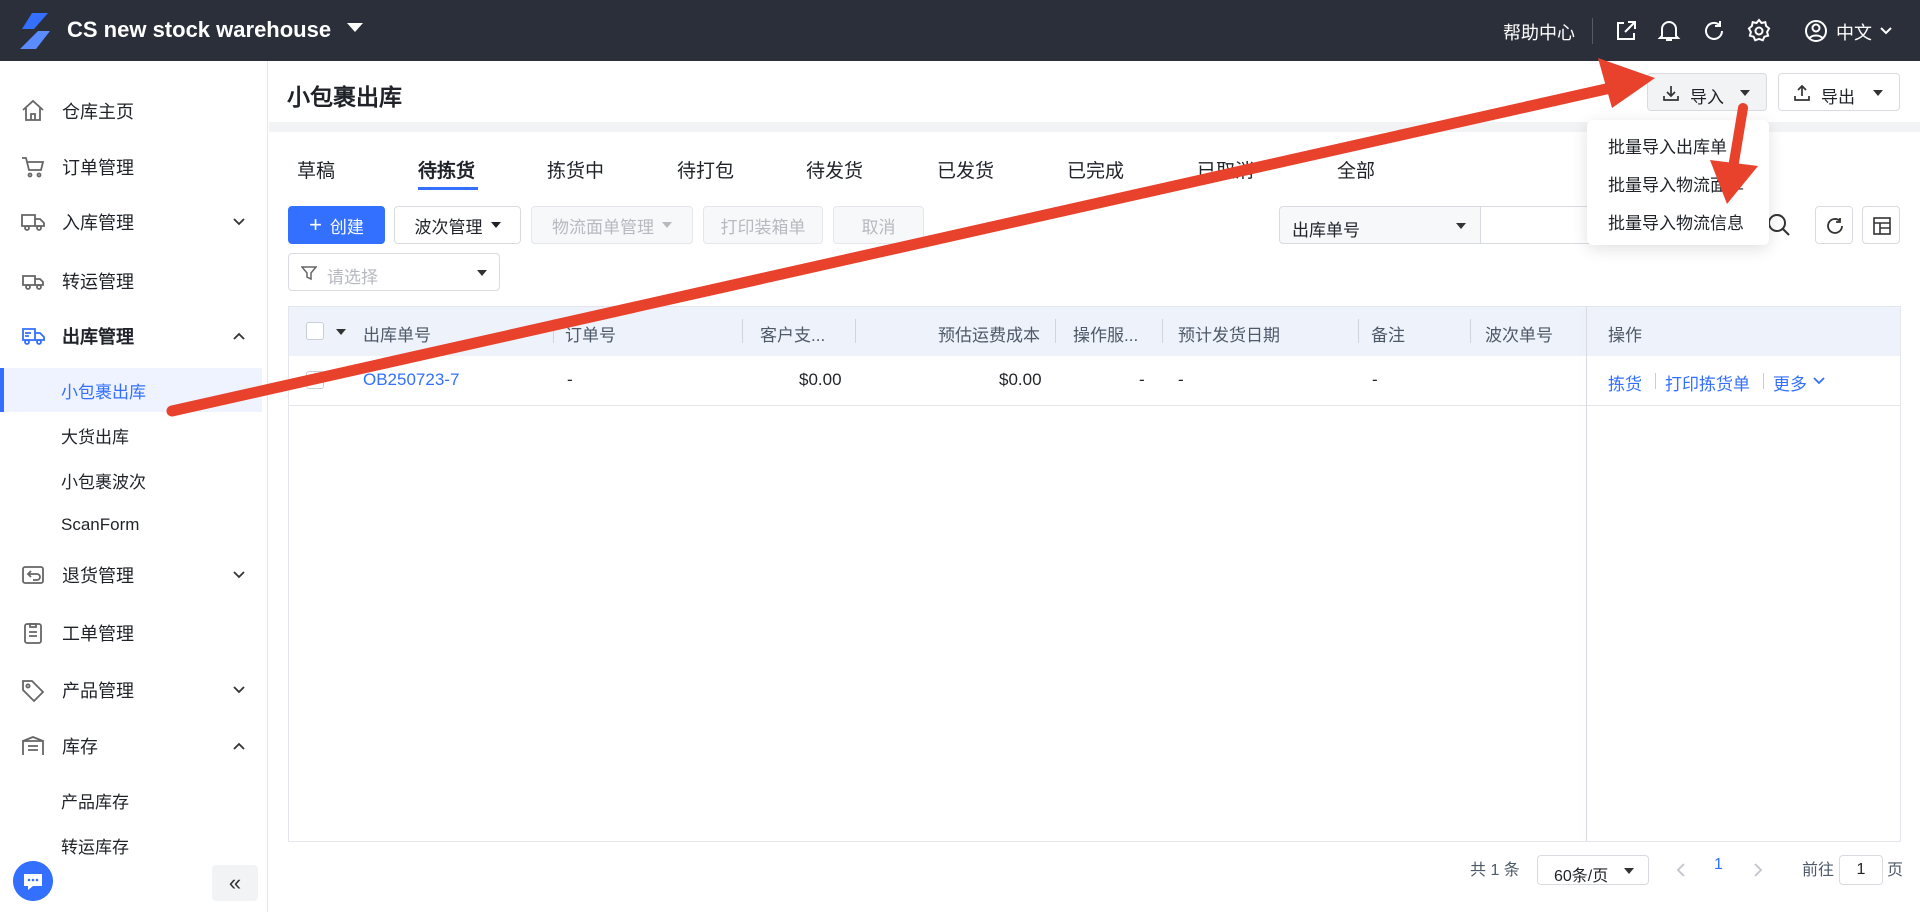  Describe the element at coordinates (1356, 169) in the screenshot. I see `tab-all: 全部` at that location.